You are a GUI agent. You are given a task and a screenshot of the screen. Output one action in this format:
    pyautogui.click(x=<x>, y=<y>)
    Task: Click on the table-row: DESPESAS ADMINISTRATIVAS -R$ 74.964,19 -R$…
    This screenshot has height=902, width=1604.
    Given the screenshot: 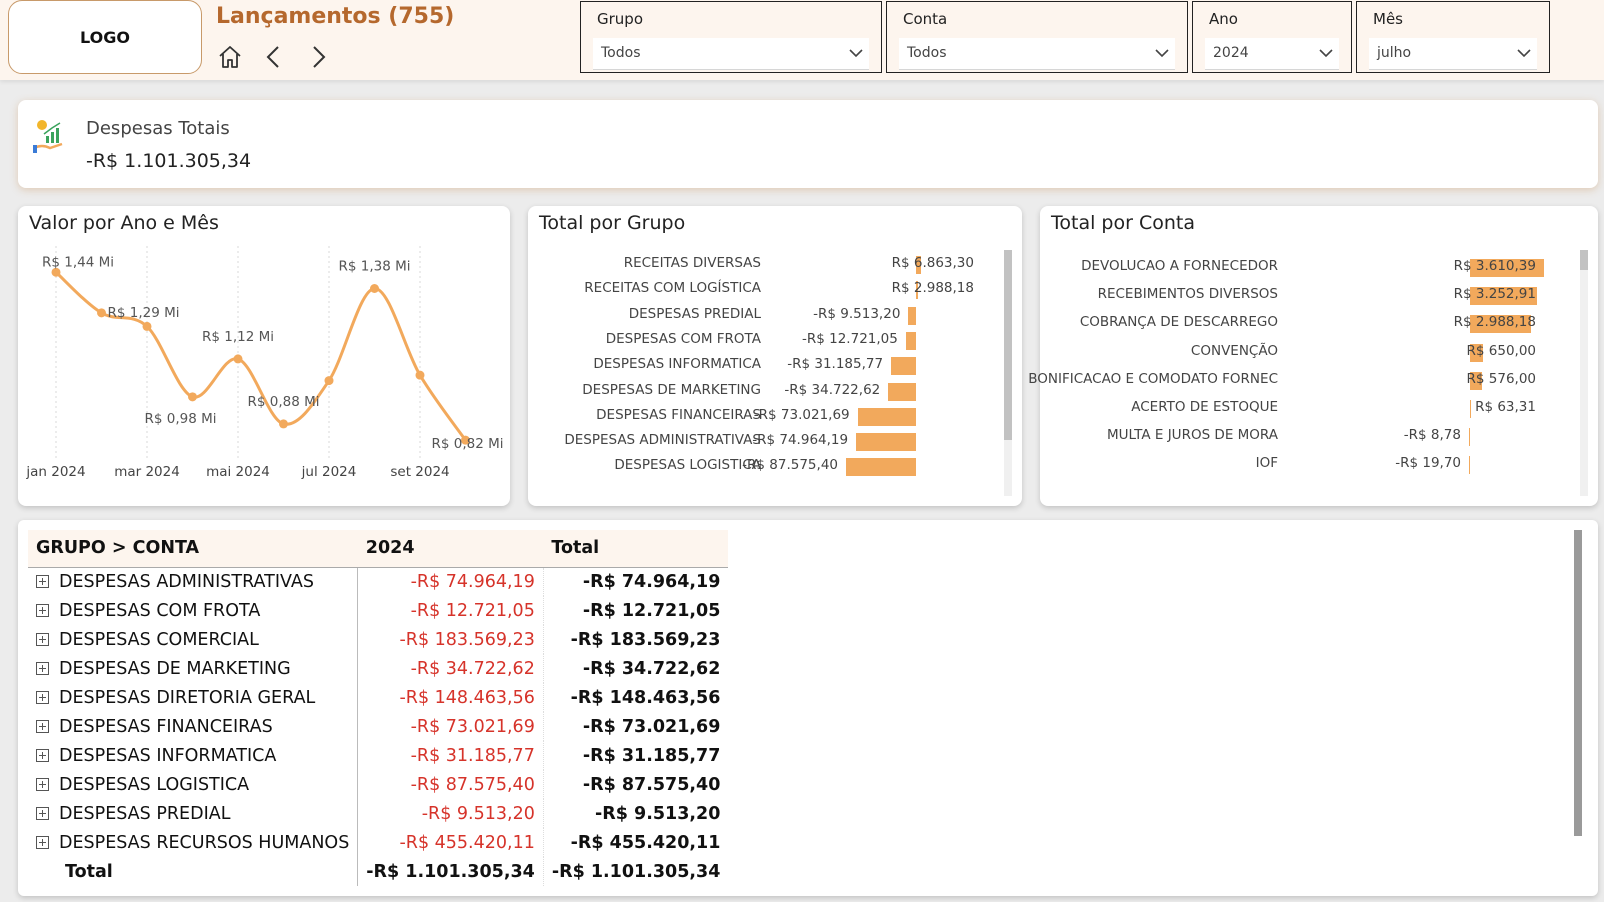 What is the action you would take?
    pyautogui.click(x=378, y=581)
    